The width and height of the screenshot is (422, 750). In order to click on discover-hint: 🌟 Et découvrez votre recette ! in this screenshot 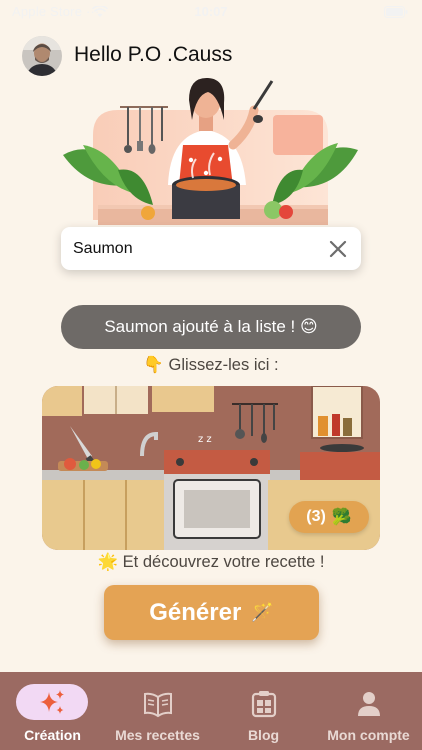, I will do `click(211, 562)`.